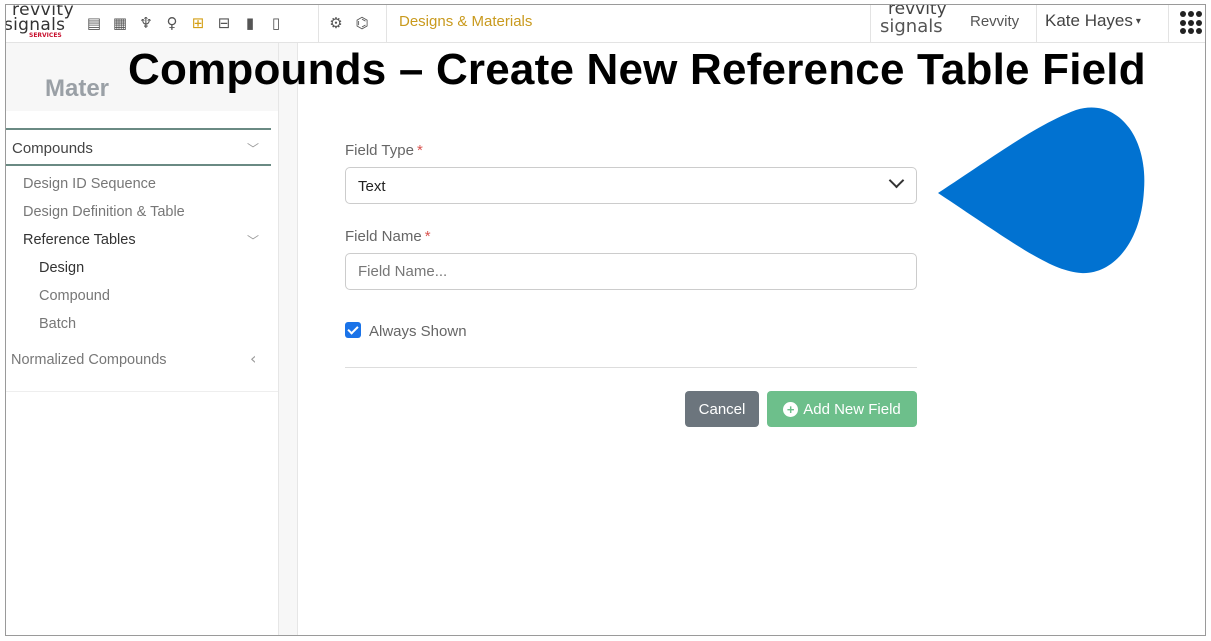 The width and height of the screenshot is (1211, 641). What do you see at coordinates (138, 147) in the screenshot?
I see `sidebar-section-compounds: Compounds ﹀` at bounding box center [138, 147].